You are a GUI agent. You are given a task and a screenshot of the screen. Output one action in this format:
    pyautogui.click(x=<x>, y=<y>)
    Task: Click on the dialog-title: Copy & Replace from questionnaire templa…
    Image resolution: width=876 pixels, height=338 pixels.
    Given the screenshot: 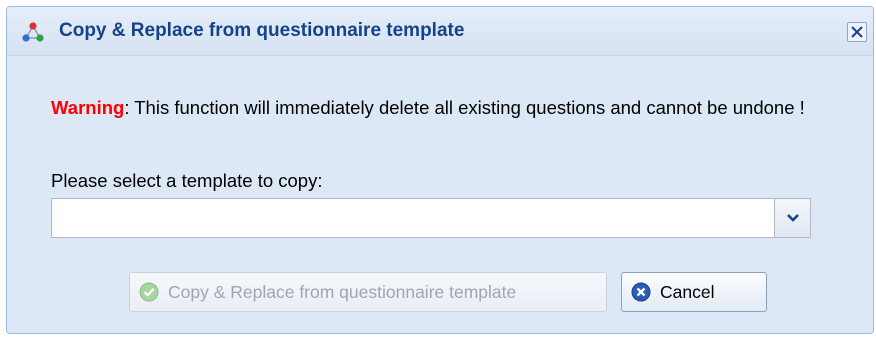 What is the action you would take?
    pyautogui.click(x=262, y=30)
    